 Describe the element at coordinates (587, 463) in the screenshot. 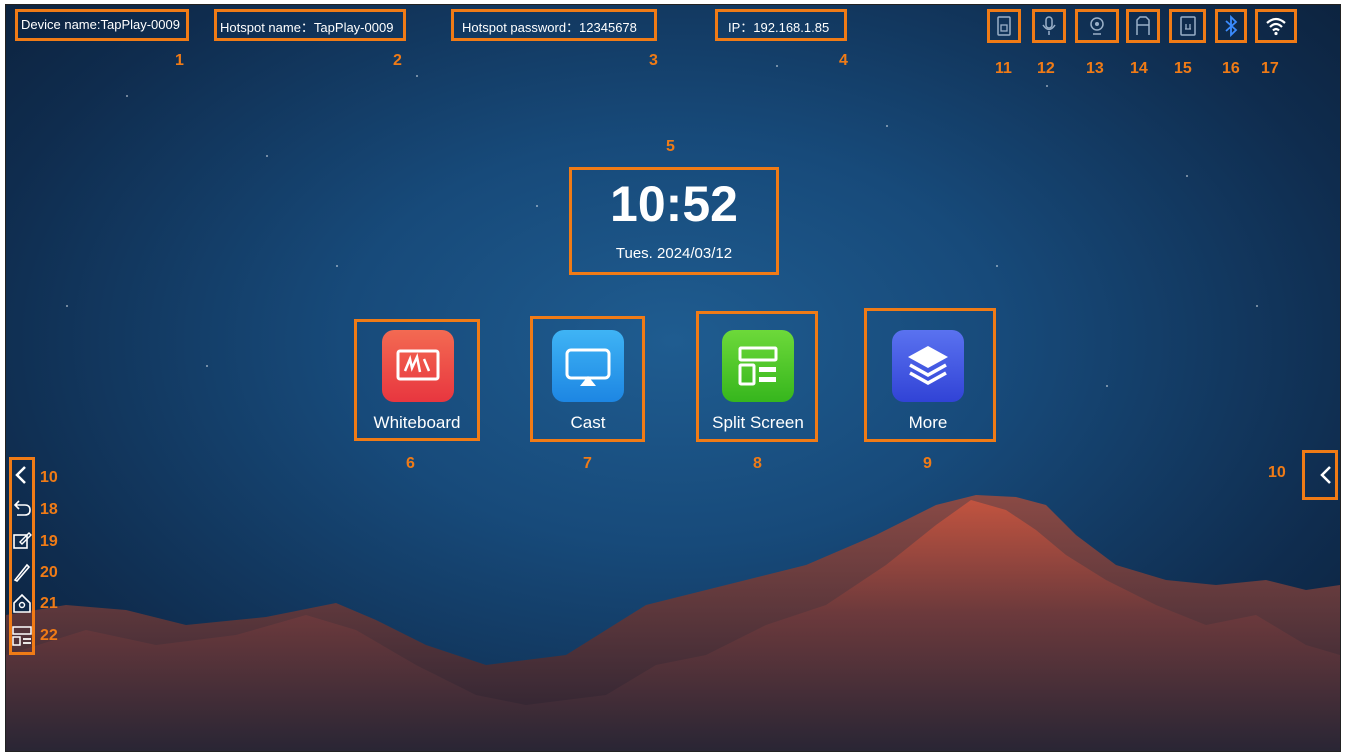

I see `callout-number-7: 7` at that location.